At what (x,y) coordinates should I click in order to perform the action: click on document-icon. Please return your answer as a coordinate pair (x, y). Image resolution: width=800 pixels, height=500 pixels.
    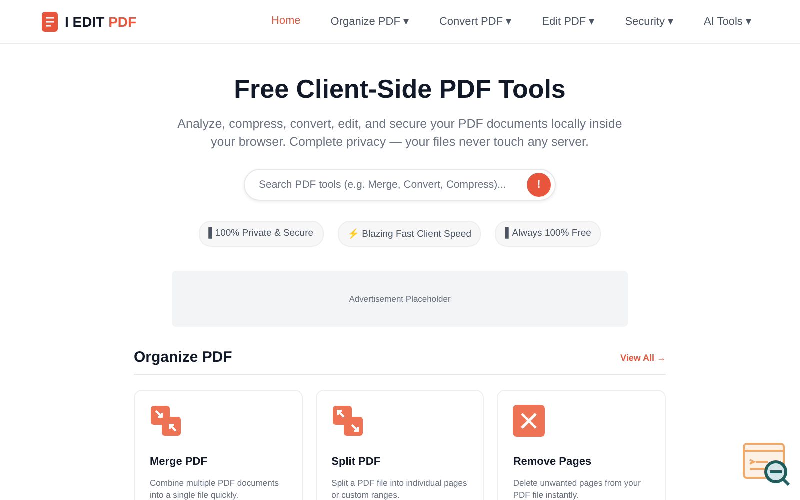
    Looking at the image, I should click on (50, 22).